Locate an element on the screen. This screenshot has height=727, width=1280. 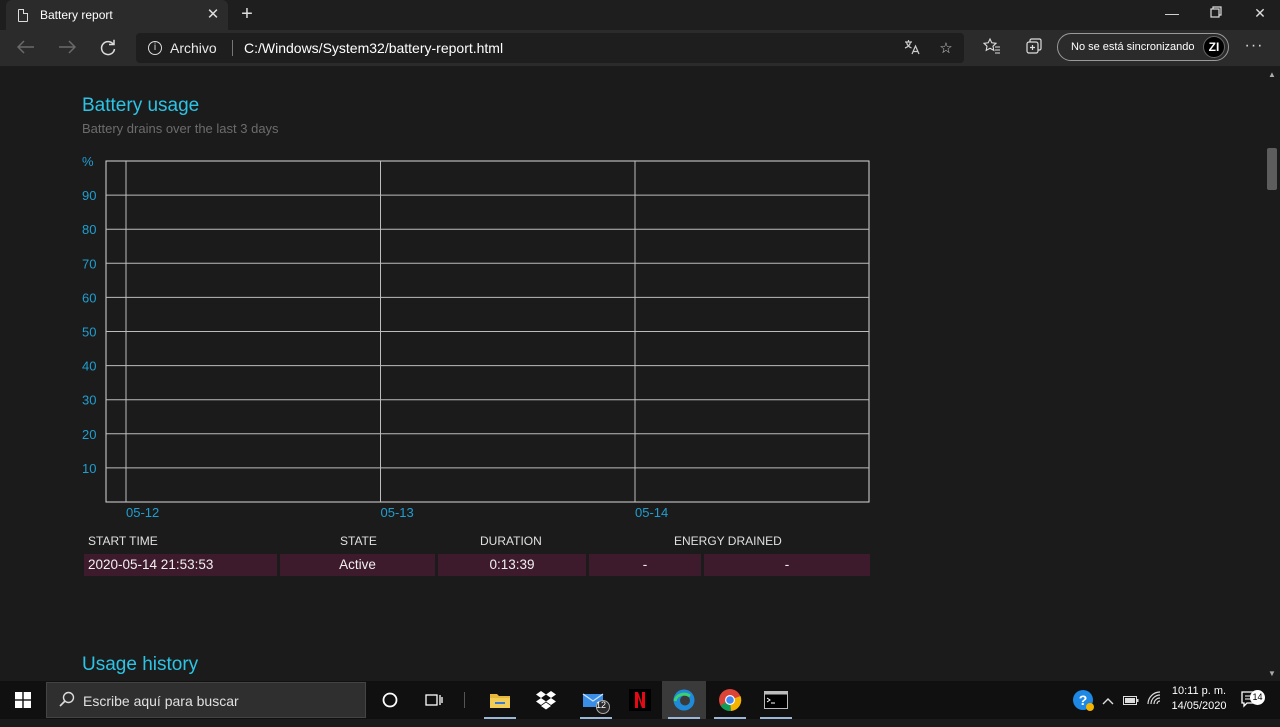
restore-button is located at coordinates (1216, 15).